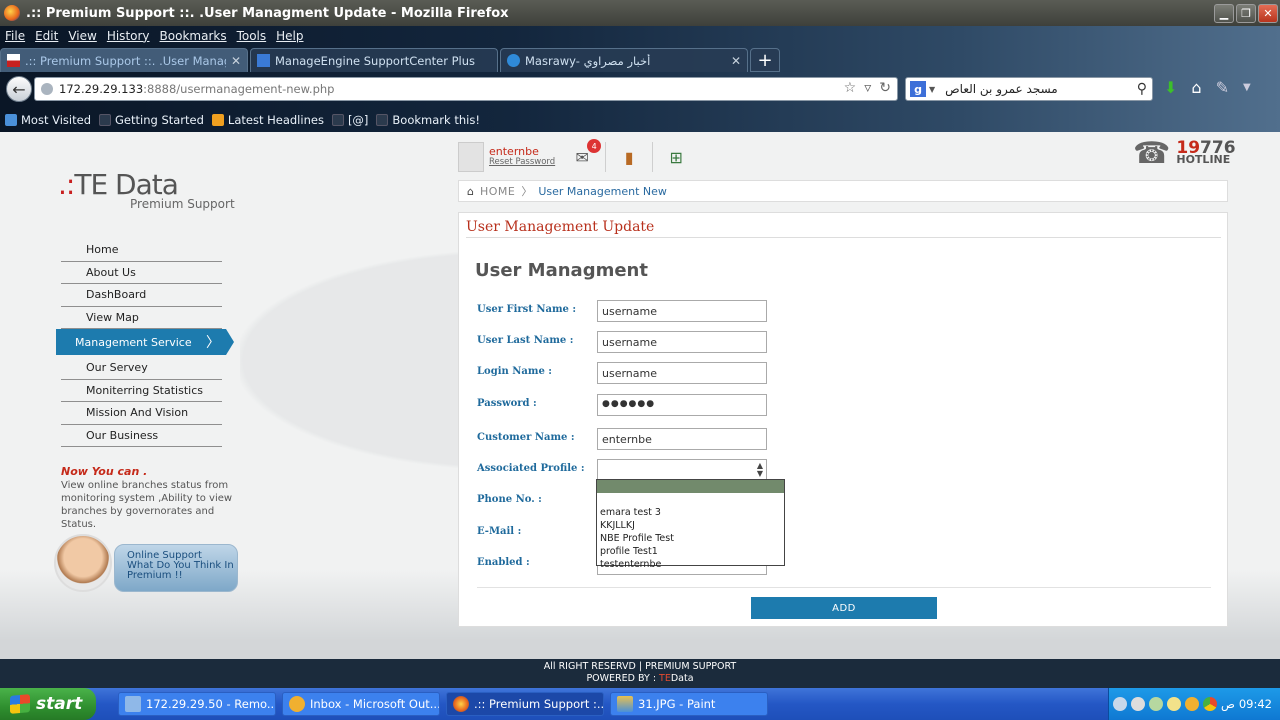 This screenshot has height=720, width=1280. I want to click on dropdown-arrow-icon: ▿, so click(867, 88).